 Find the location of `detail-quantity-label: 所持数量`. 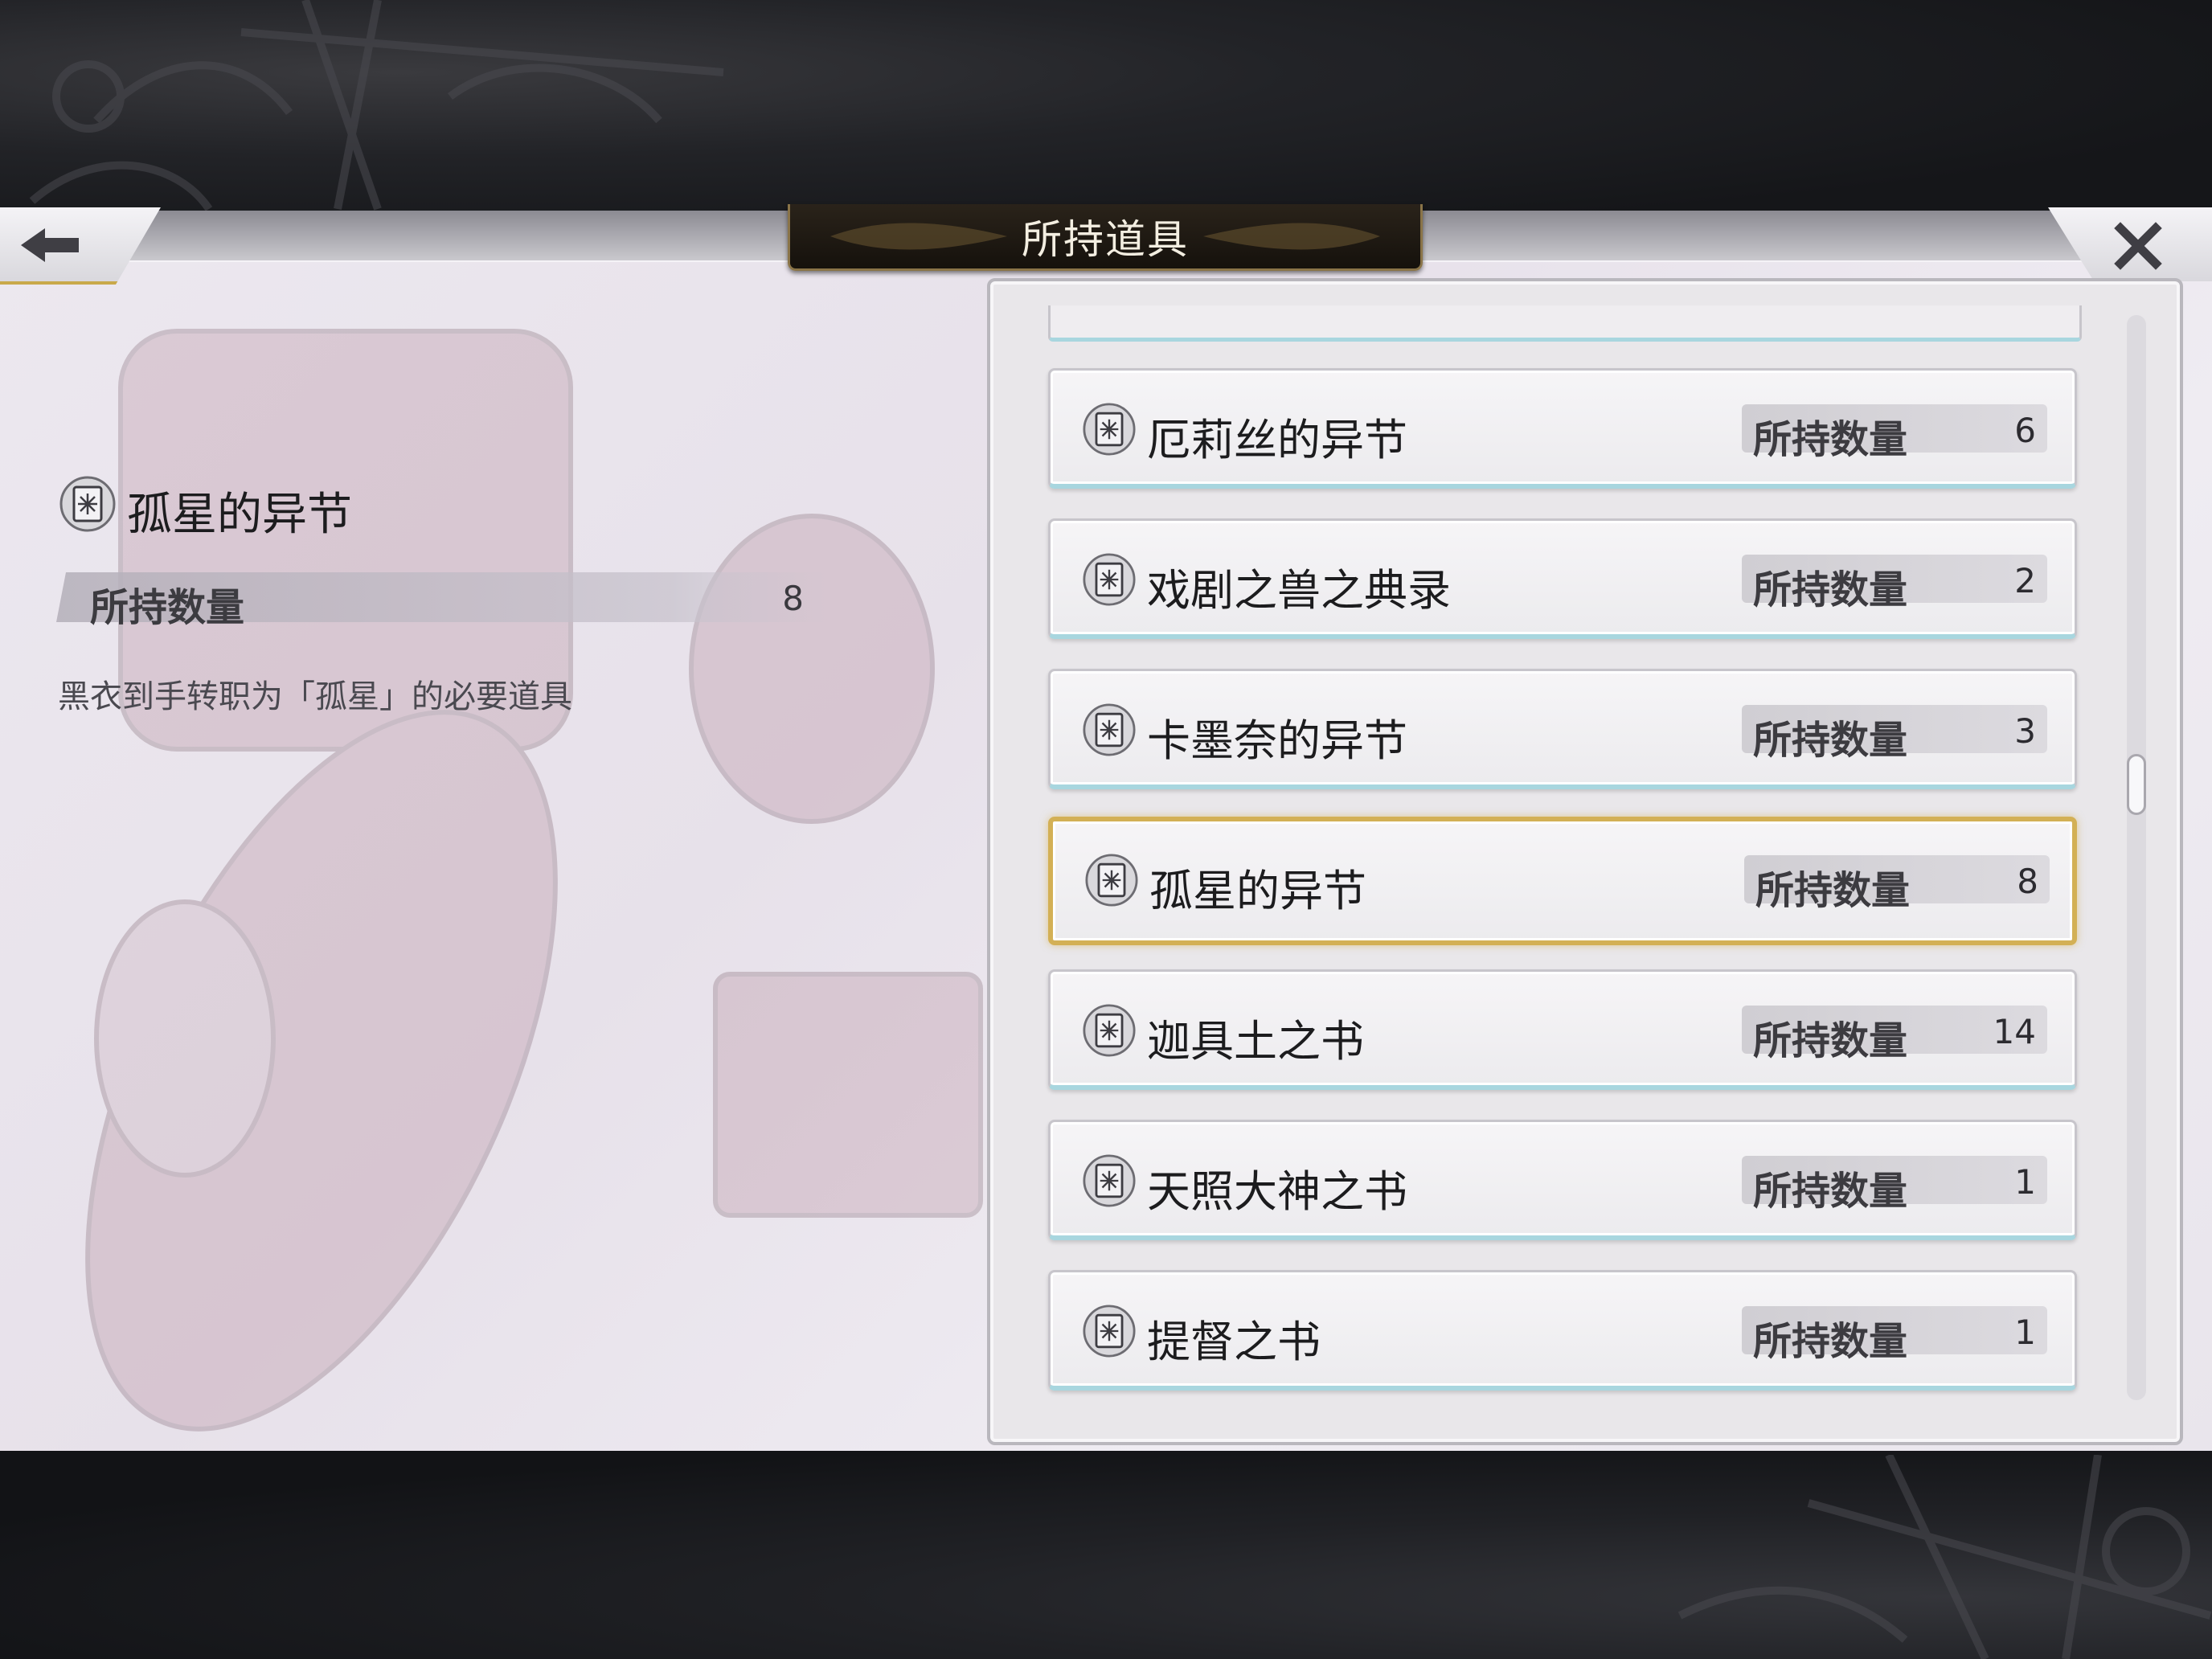

detail-quantity-label: 所持数量 is located at coordinates (167, 607).